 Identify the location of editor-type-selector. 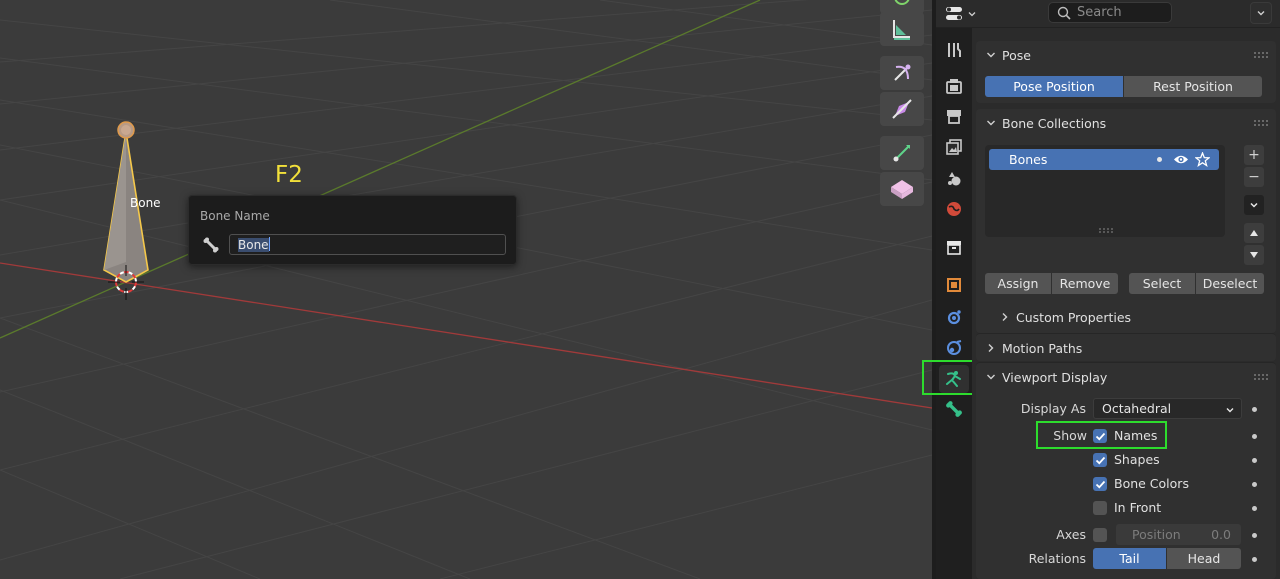
(961, 14).